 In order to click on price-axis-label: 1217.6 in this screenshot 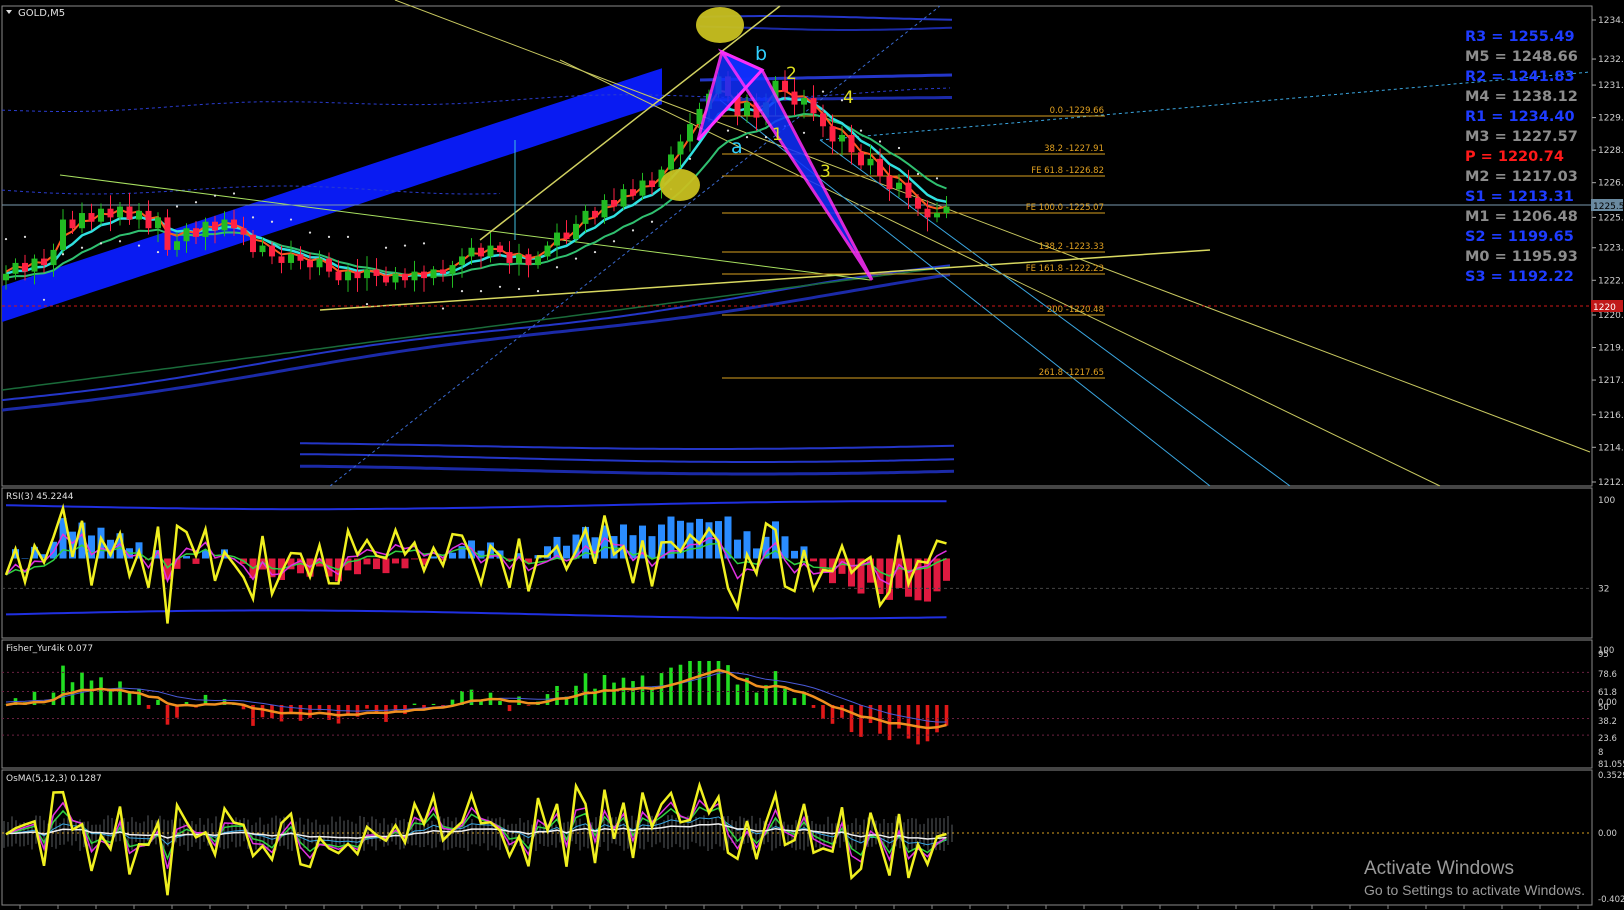, I will do `click(1611, 381)`.